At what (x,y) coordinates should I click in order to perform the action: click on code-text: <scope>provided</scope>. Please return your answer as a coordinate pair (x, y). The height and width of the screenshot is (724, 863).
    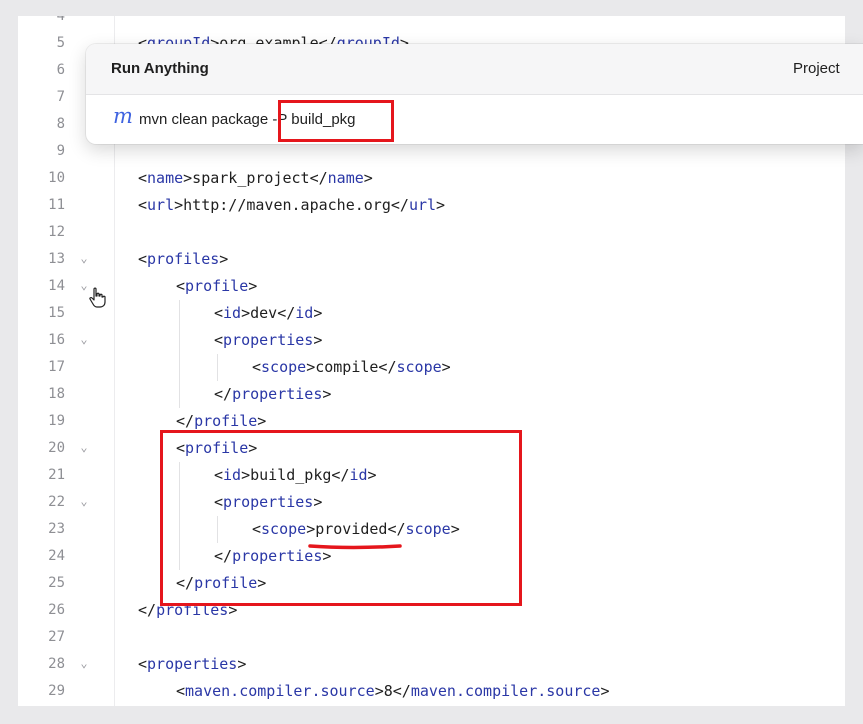
    Looking at the image, I should click on (356, 529).